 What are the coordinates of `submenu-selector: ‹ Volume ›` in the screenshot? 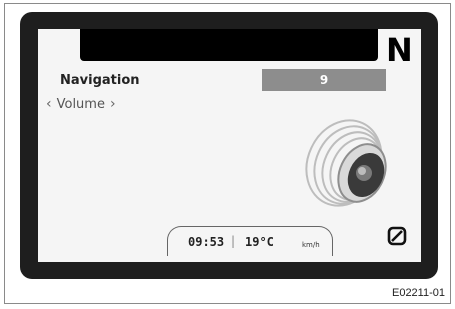 It's located at (81, 104).